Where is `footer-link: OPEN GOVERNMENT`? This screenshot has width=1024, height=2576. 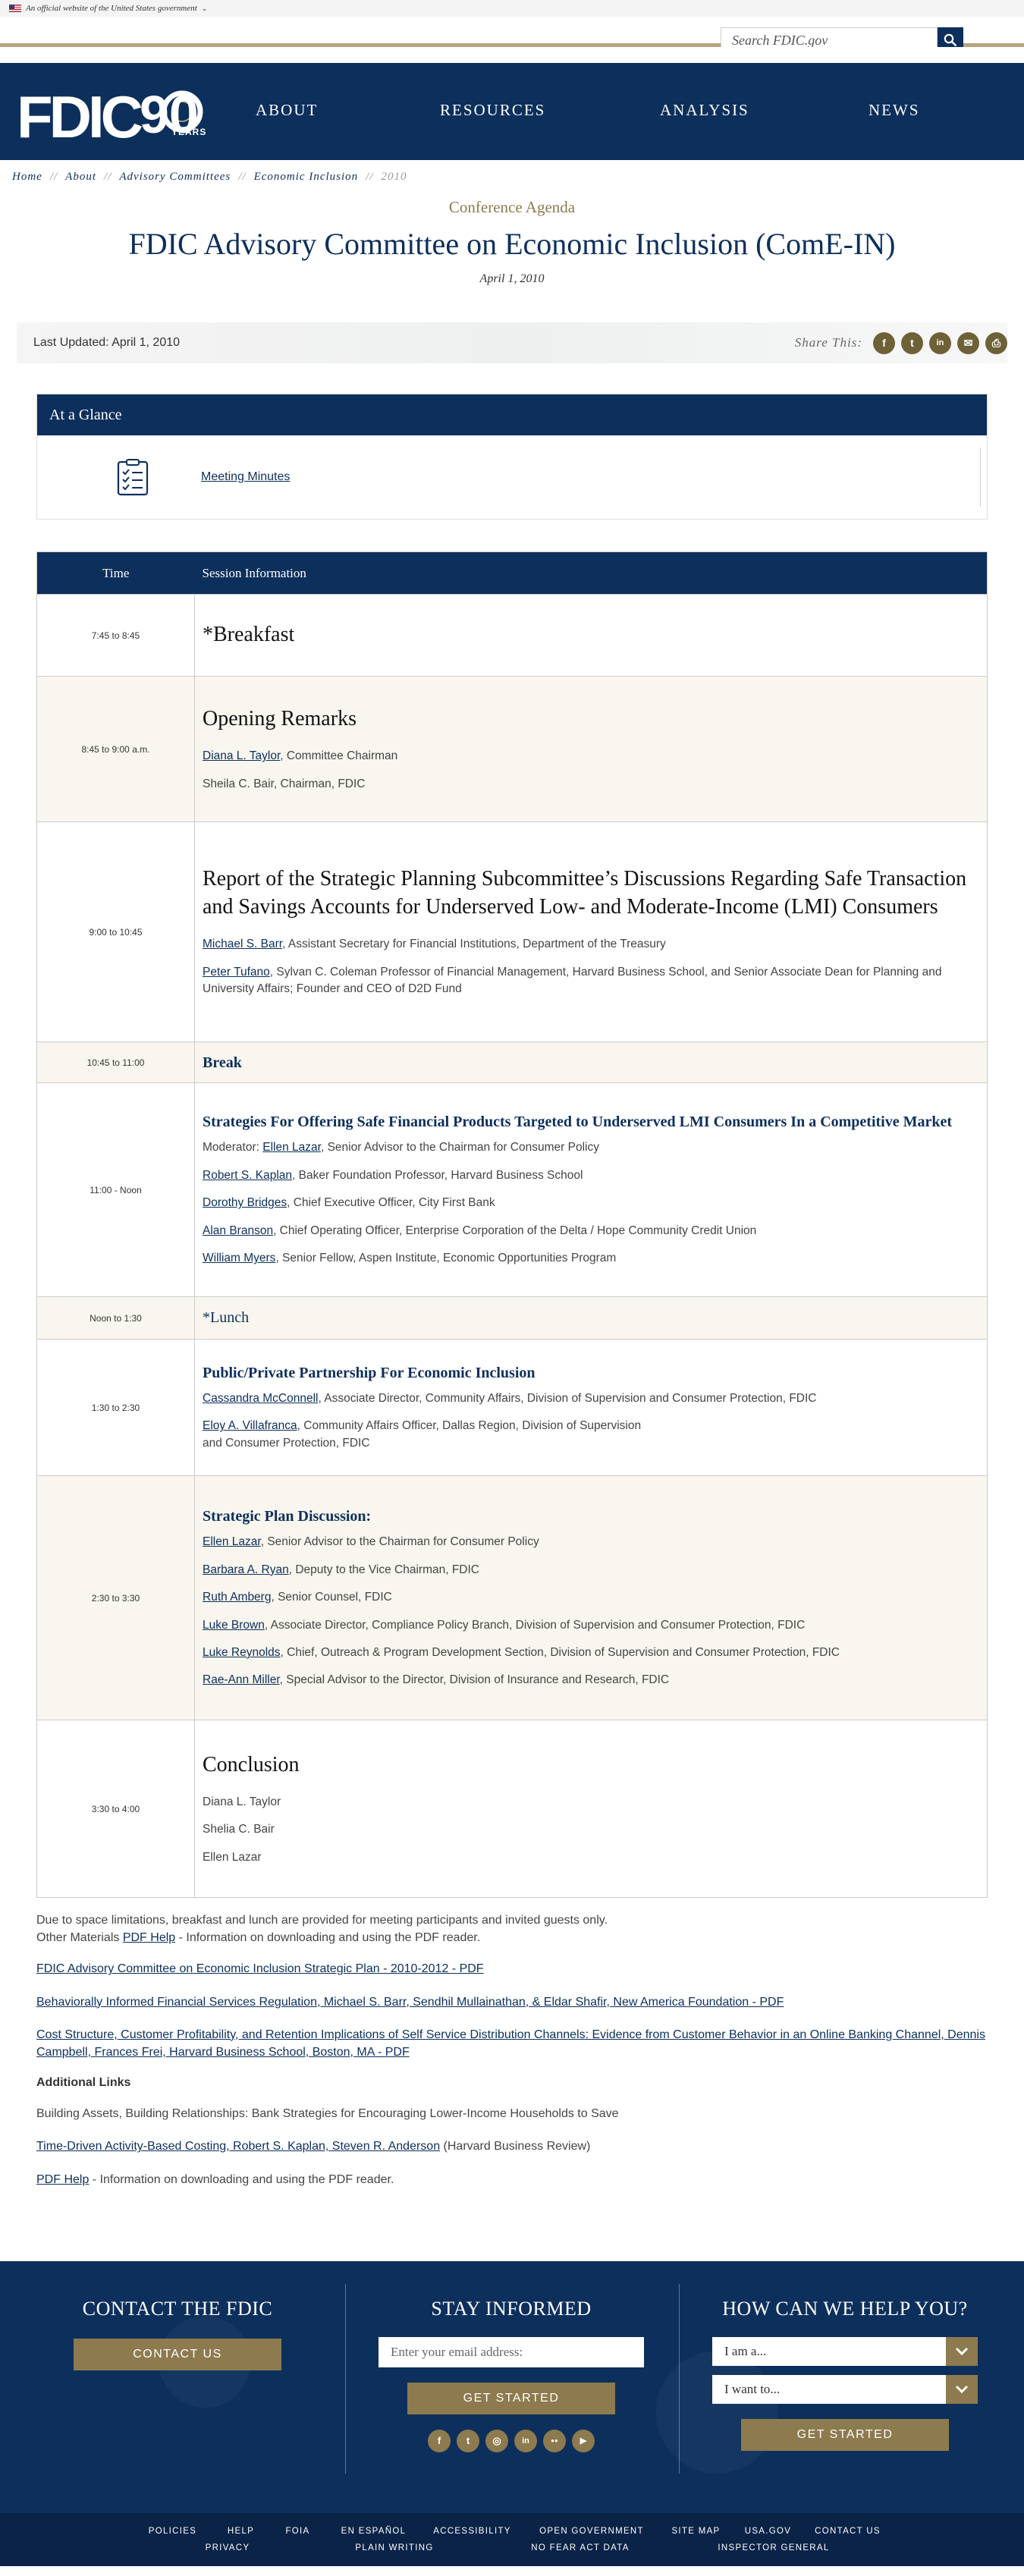 footer-link: OPEN GOVERNMENT is located at coordinates (592, 2531).